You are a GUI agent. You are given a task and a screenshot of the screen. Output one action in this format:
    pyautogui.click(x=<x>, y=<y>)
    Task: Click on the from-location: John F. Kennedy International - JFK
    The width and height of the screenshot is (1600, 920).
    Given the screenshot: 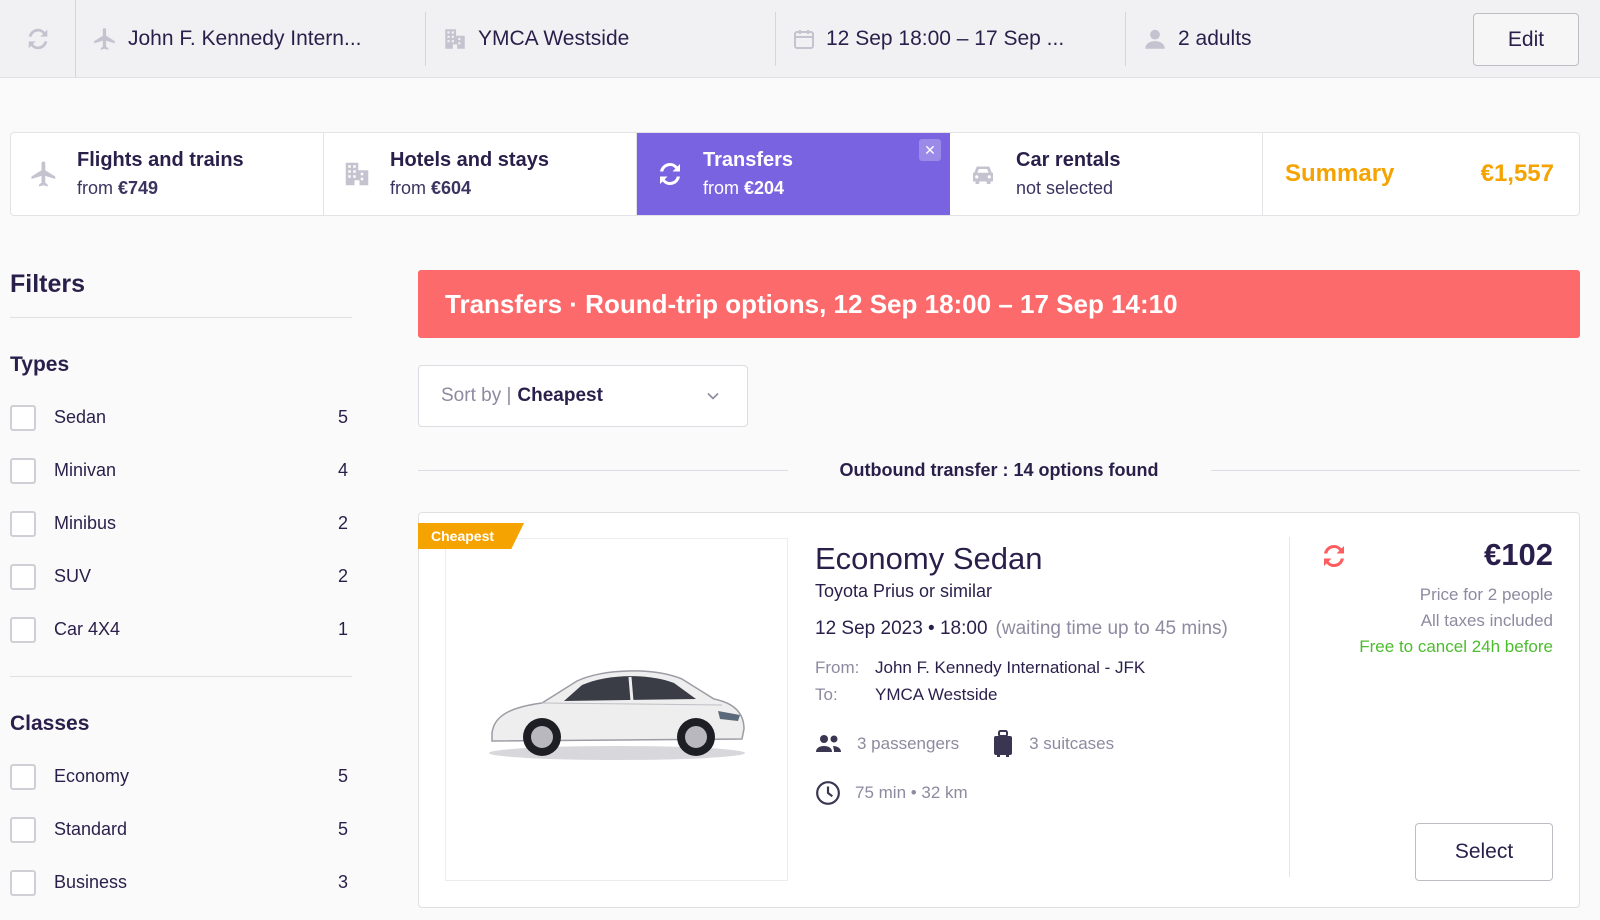 What is the action you would take?
    pyautogui.click(x=1010, y=667)
    